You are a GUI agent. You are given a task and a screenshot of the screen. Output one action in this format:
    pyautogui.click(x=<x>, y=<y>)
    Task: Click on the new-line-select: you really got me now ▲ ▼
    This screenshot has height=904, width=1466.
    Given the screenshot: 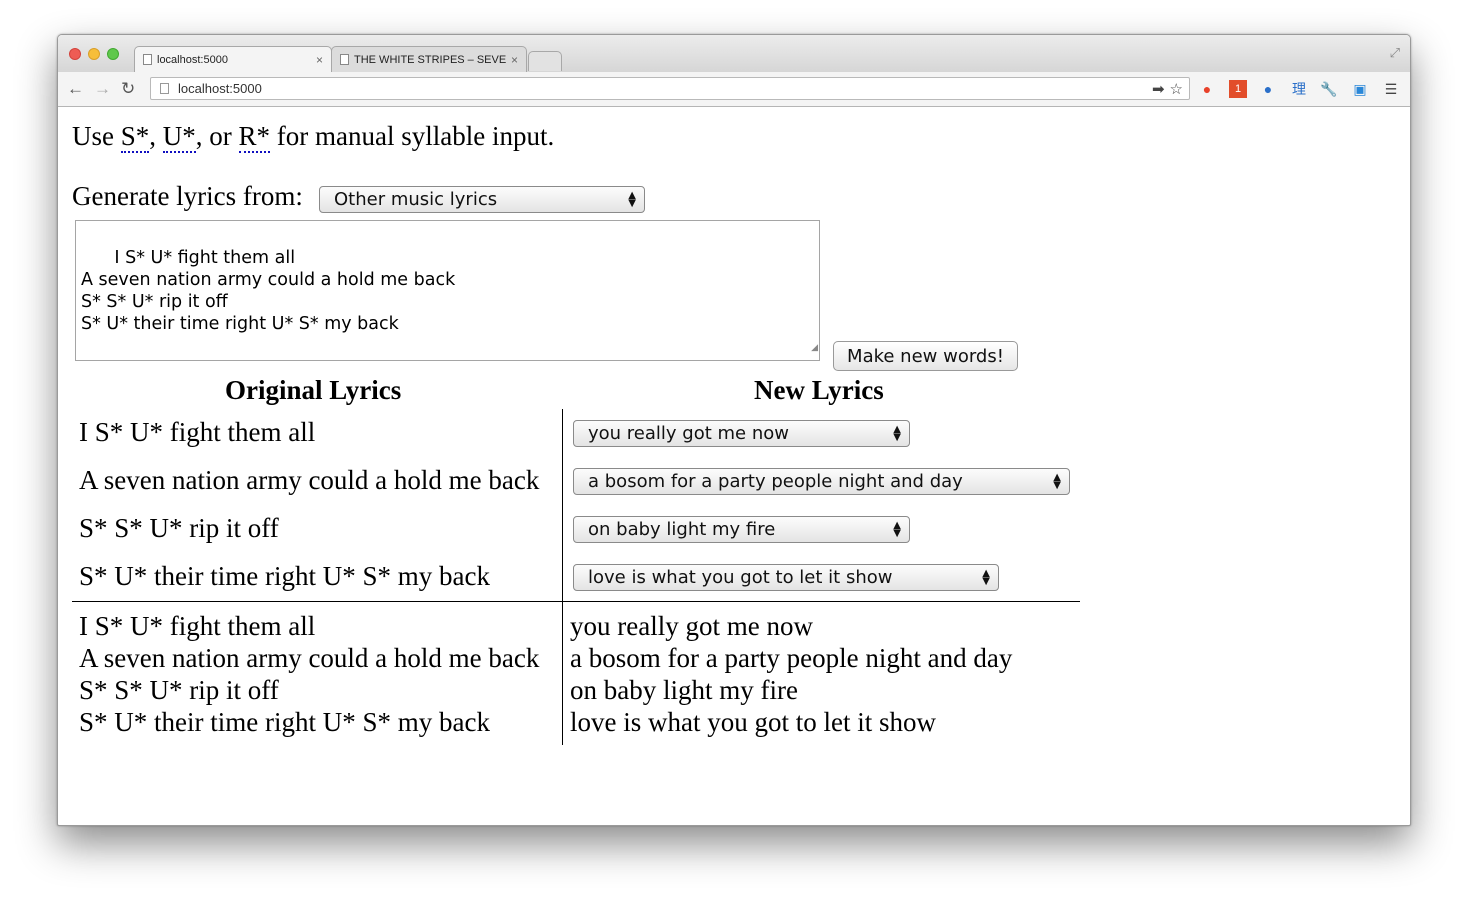 What is the action you would take?
    pyautogui.click(x=741, y=433)
    